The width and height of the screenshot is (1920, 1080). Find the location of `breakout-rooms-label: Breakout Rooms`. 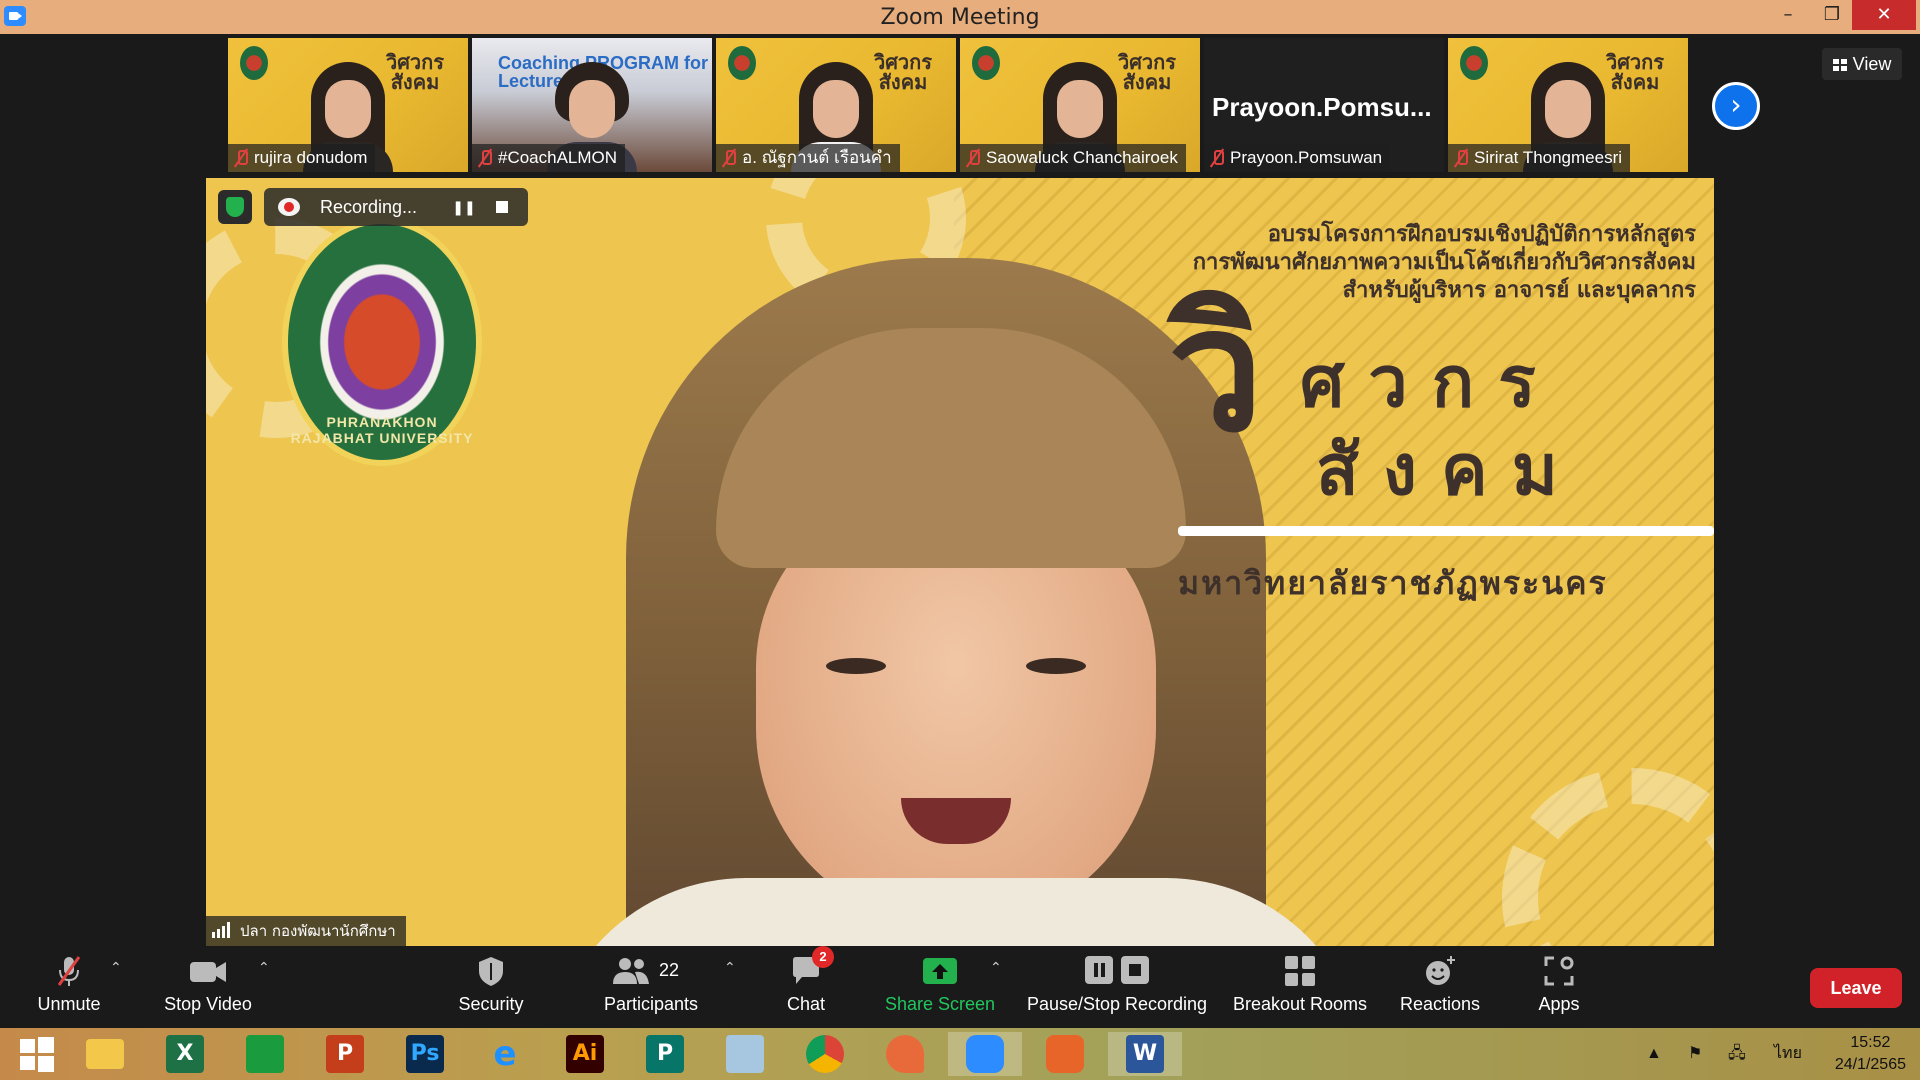

breakout-rooms-label: Breakout Rooms is located at coordinates (1300, 1004).